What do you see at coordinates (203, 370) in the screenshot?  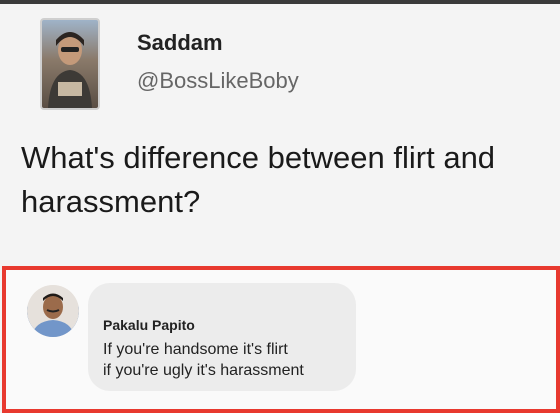 I see `reply-line: if you're ugly it's harassment` at bounding box center [203, 370].